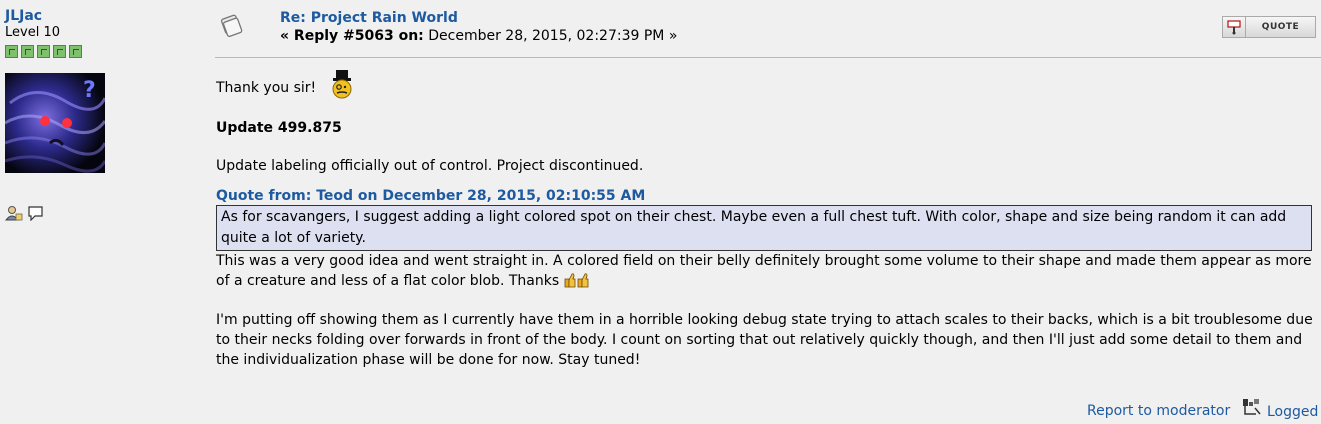 This screenshot has width=1321, height=424. Describe the element at coordinates (104, 213) in the screenshot. I see `profile-icons` at that location.